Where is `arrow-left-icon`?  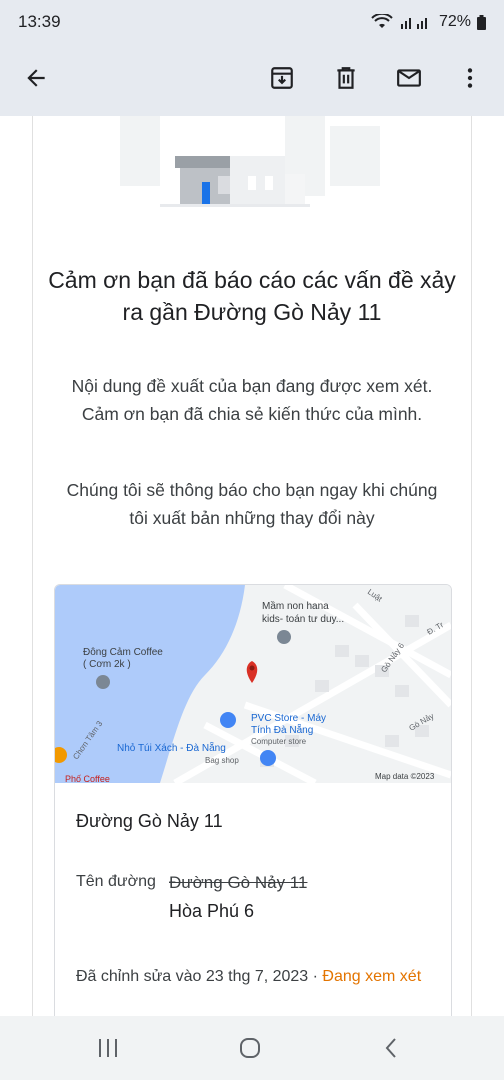 arrow-left-icon is located at coordinates (36, 78).